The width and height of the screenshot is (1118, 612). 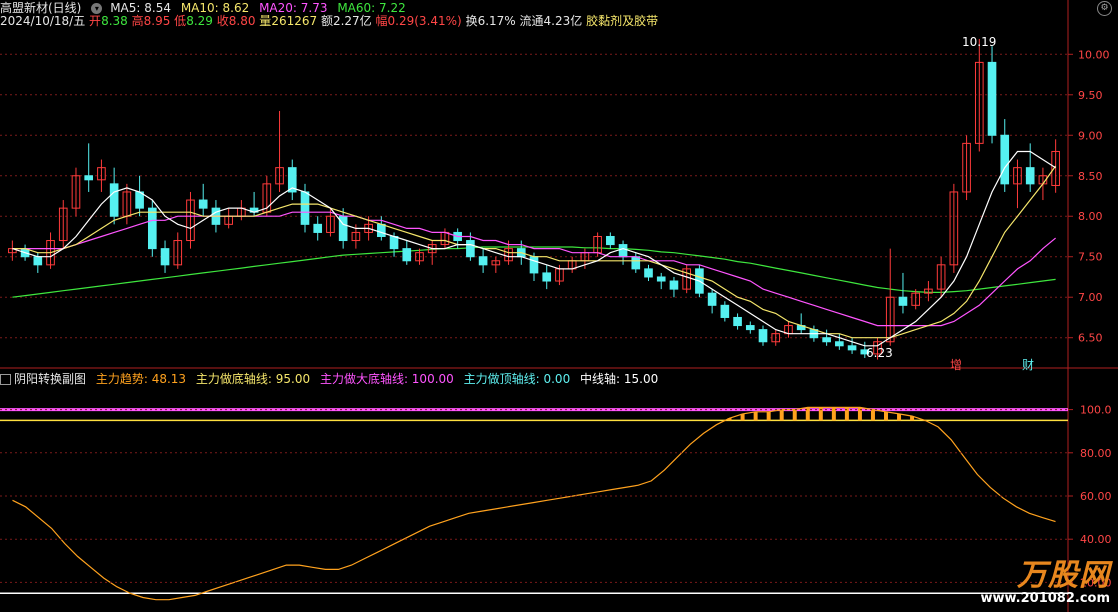 What do you see at coordinates (1063, 575) in the screenshot?
I see `watermark-logo: 万股网` at bounding box center [1063, 575].